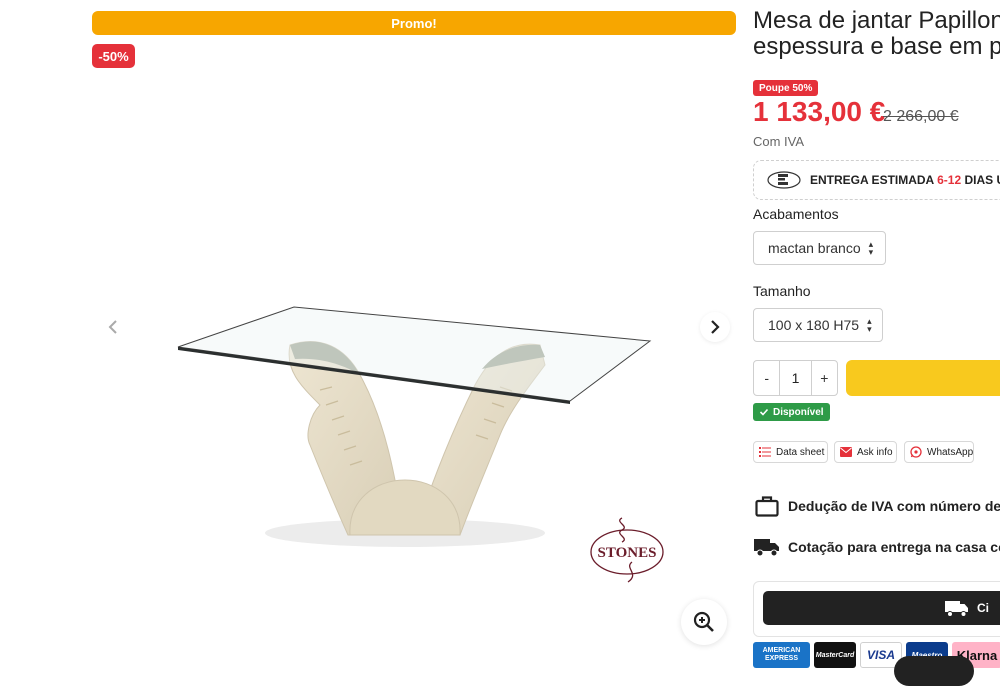 The height and width of the screenshot is (686, 1000). What do you see at coordinates (894, 506) in the screenshot?
I see `vat-deduction-text: Dedução de IVA com número de IVA` at bounding box center [894, 506].